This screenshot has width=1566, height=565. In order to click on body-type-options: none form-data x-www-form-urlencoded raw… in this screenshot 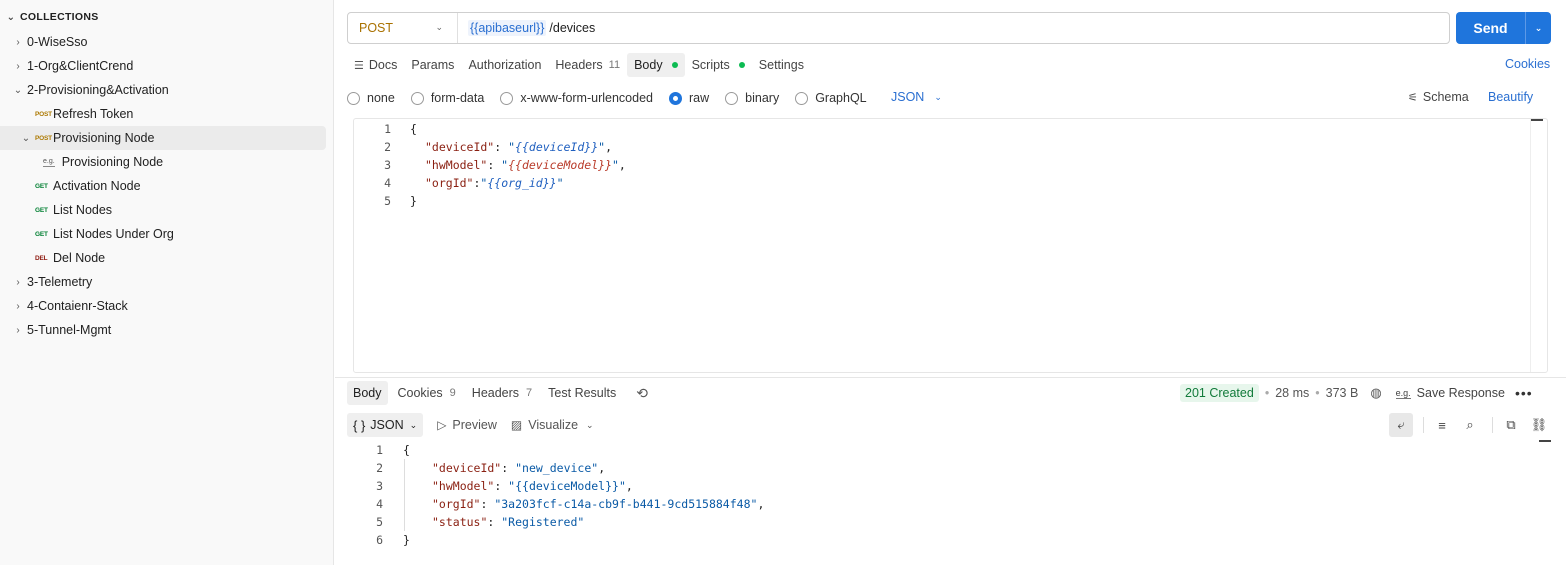, I will do `click(615, 98)`.